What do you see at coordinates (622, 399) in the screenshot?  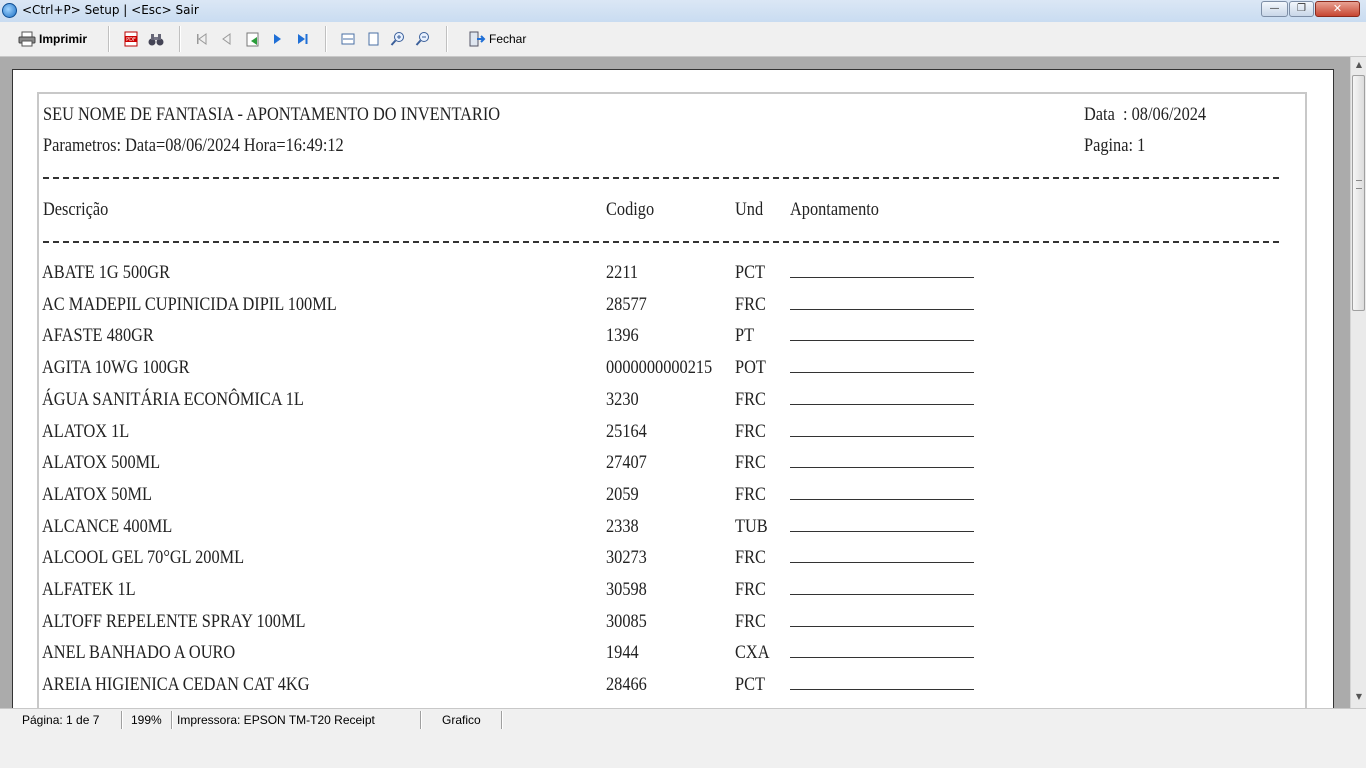 I see `row-code: 3230` at bounding box center [622, 399].